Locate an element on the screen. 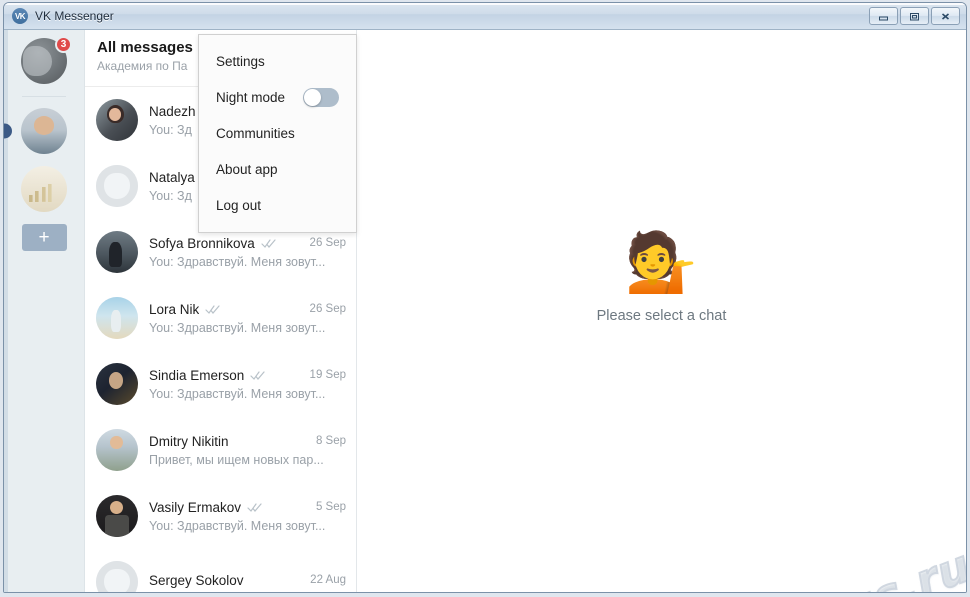  menu-item-night-mode: Night mode is located at coordinates (277, 97).